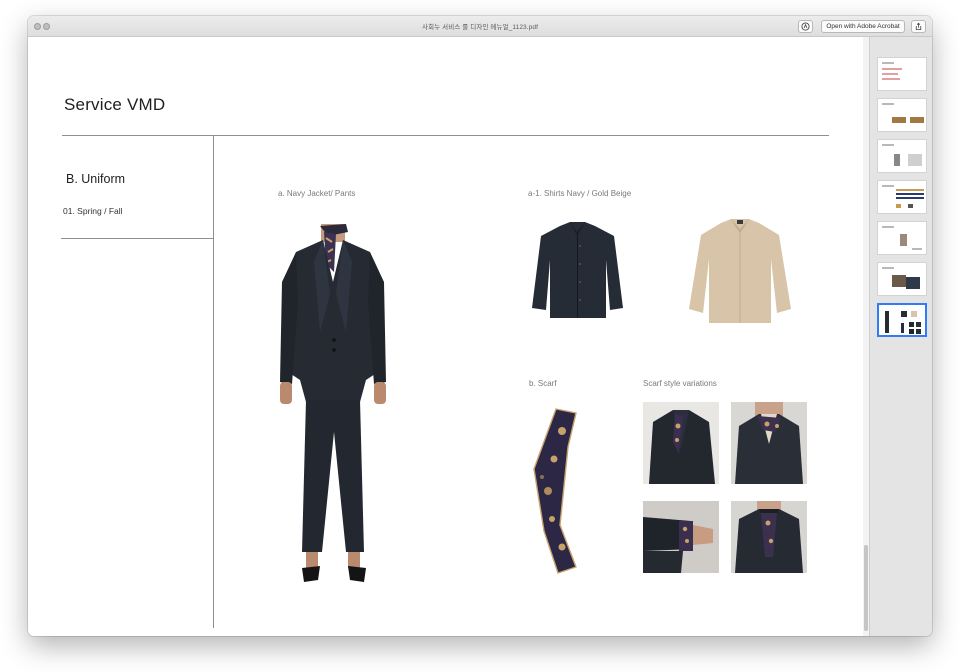  Describe the element at coordinates (740, 271) in the screenshot. I see `beige-shirt-image` at that location.